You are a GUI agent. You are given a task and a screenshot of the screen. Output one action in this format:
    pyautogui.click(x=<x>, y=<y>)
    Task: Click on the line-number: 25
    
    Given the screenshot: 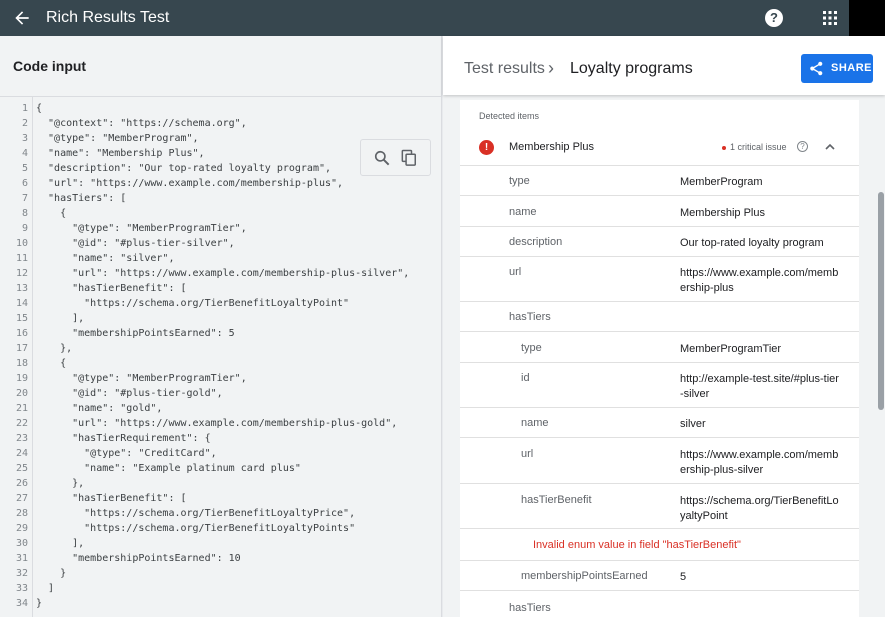 What is the action you would take?
    pyautogui.click(x=21, y=468)
    